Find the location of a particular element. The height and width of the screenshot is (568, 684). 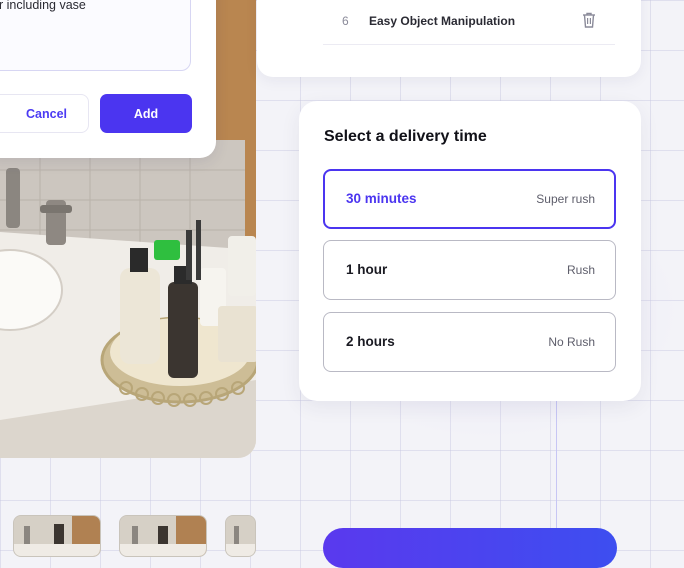

cancel-button: Cancel is located at coordinates (44, 113).